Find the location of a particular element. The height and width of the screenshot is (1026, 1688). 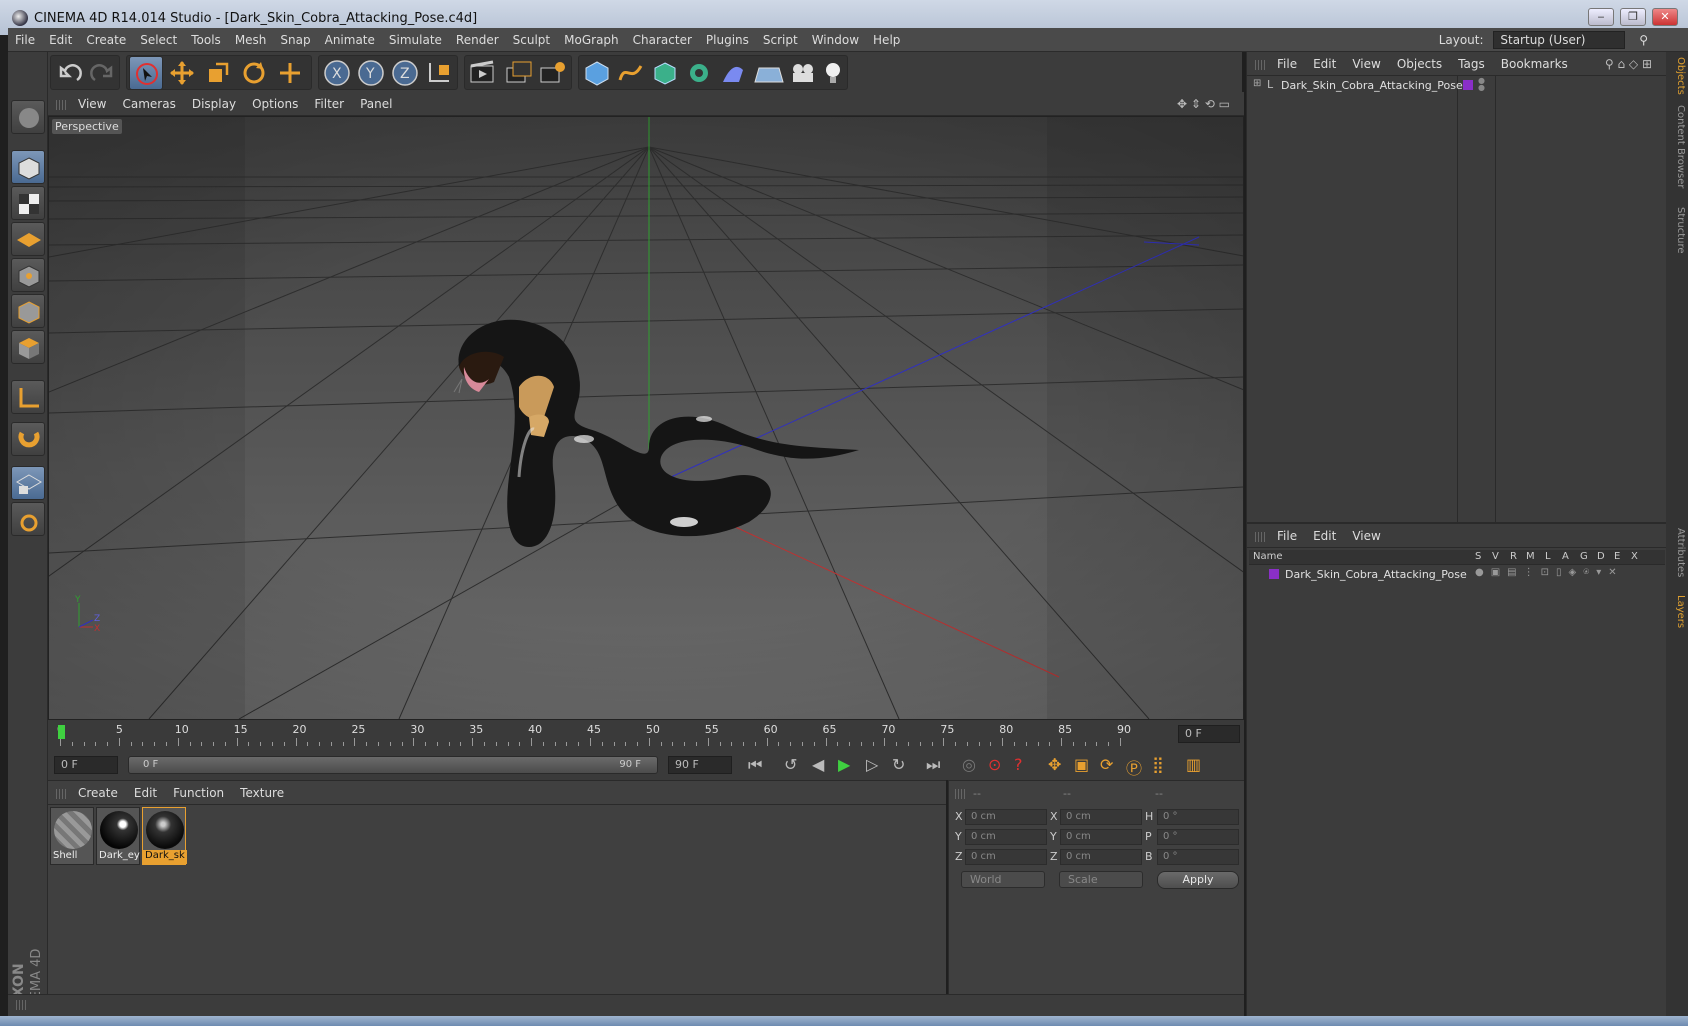

menu-mograph: MoGraph is located at coordinates (591, 40).